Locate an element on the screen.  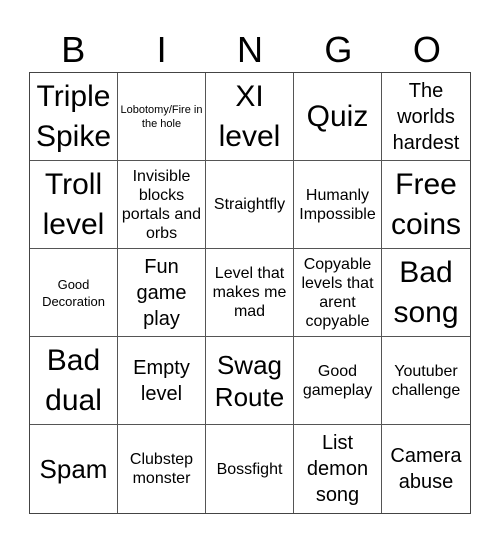
bingo-cell-text: Empty level is located at coordinates (161, 380).